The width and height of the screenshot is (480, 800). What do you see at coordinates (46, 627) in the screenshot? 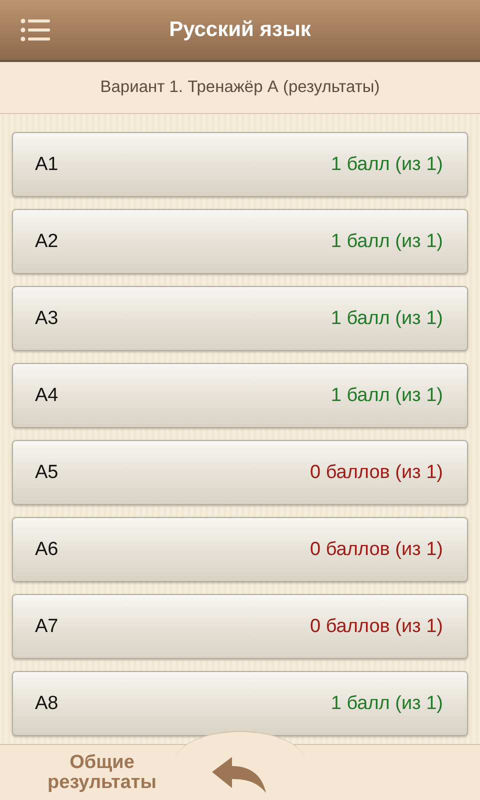
I see `task-label: А7` at bounding box center [46, 627].